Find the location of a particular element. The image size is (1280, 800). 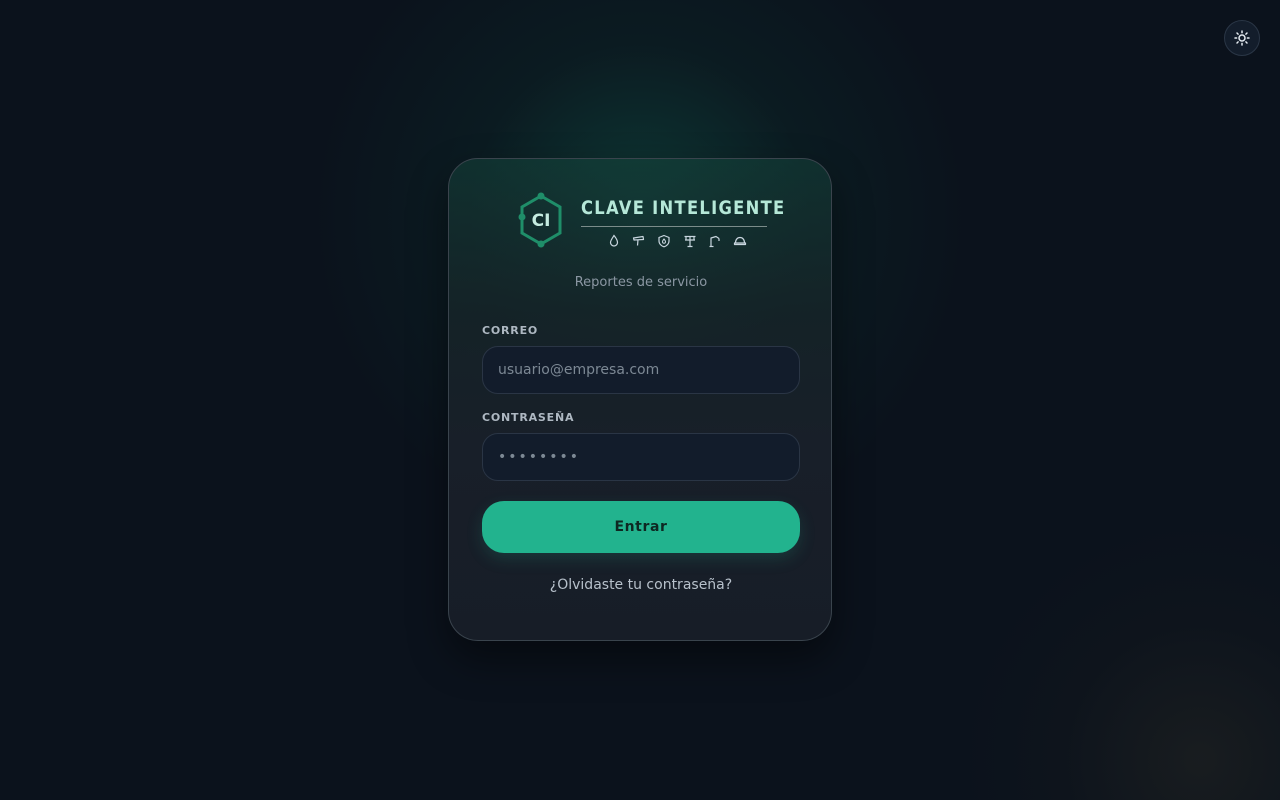

login-button: Entrar is located at coordinates (641, 527).